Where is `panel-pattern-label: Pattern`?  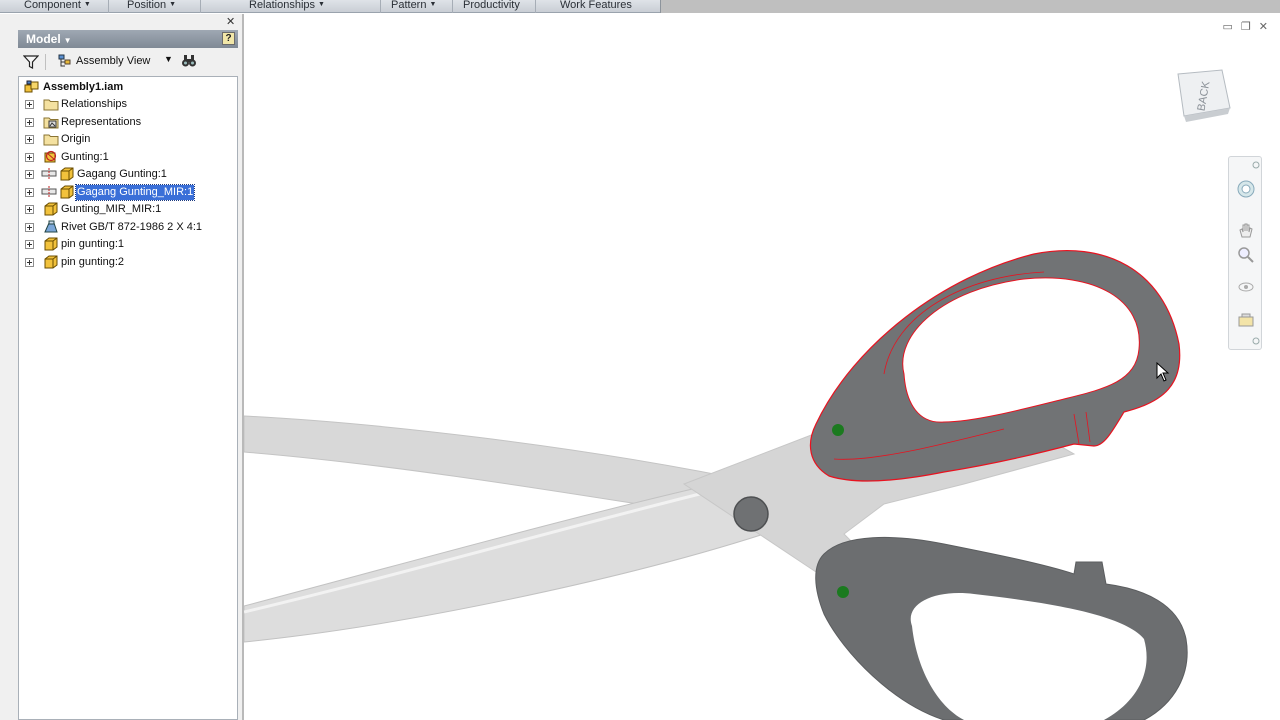
panel-pattern-label: Pattern is located at coordinates (409, 5).